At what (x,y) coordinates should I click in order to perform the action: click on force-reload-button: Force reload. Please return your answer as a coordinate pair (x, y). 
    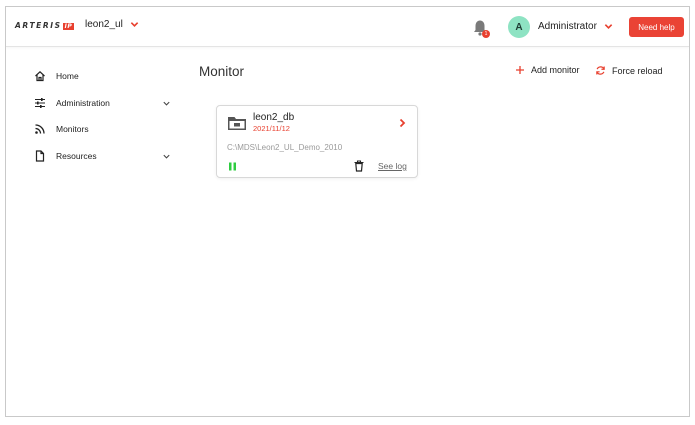
    Looking at the image, I should click on (629, 70).